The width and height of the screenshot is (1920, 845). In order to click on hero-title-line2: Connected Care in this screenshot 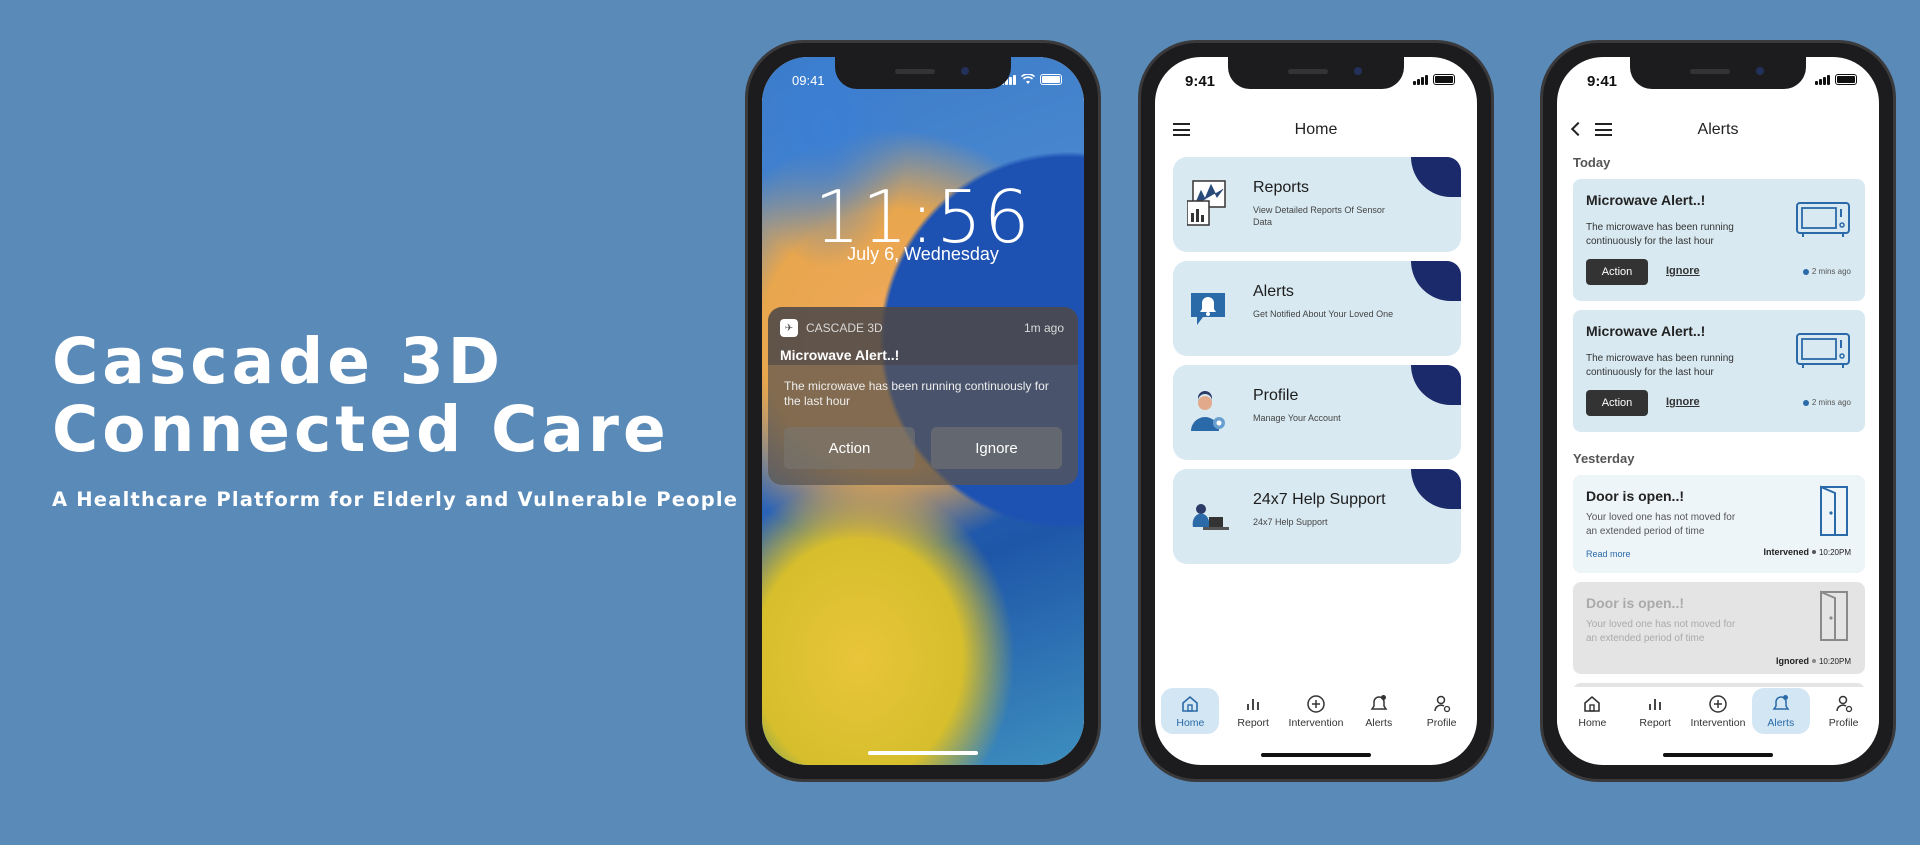, I will do `click(361, 429)`.